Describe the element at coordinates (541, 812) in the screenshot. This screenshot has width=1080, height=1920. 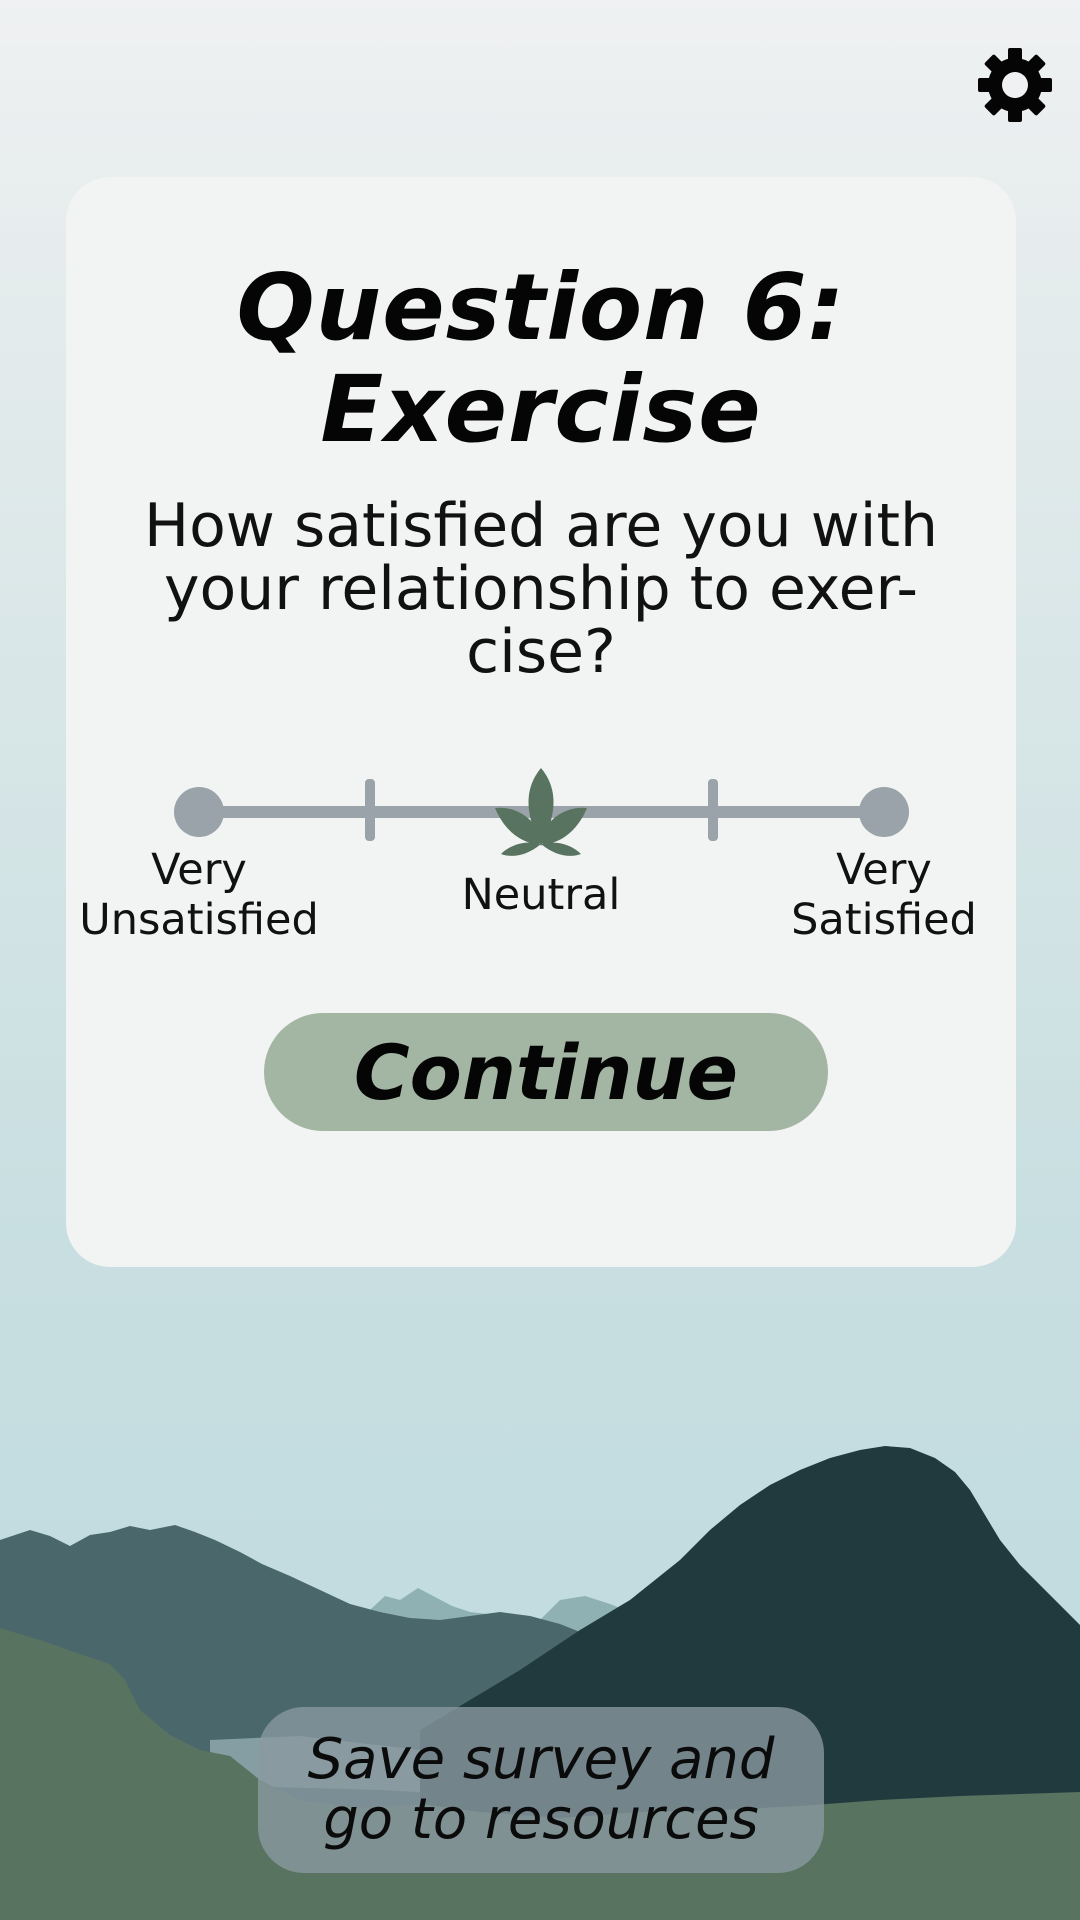
I see `leaf-icon` at that location.